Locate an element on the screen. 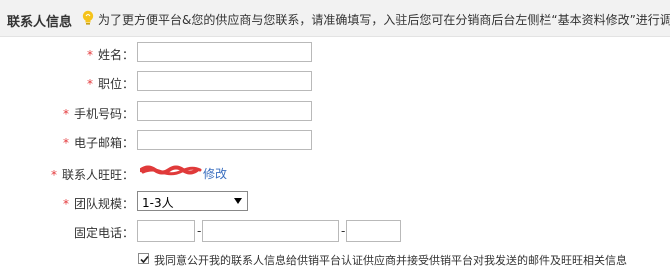 Image resolution: width=670 pixels, height=275 pixels. name-input is located at coordinates (224, 52).